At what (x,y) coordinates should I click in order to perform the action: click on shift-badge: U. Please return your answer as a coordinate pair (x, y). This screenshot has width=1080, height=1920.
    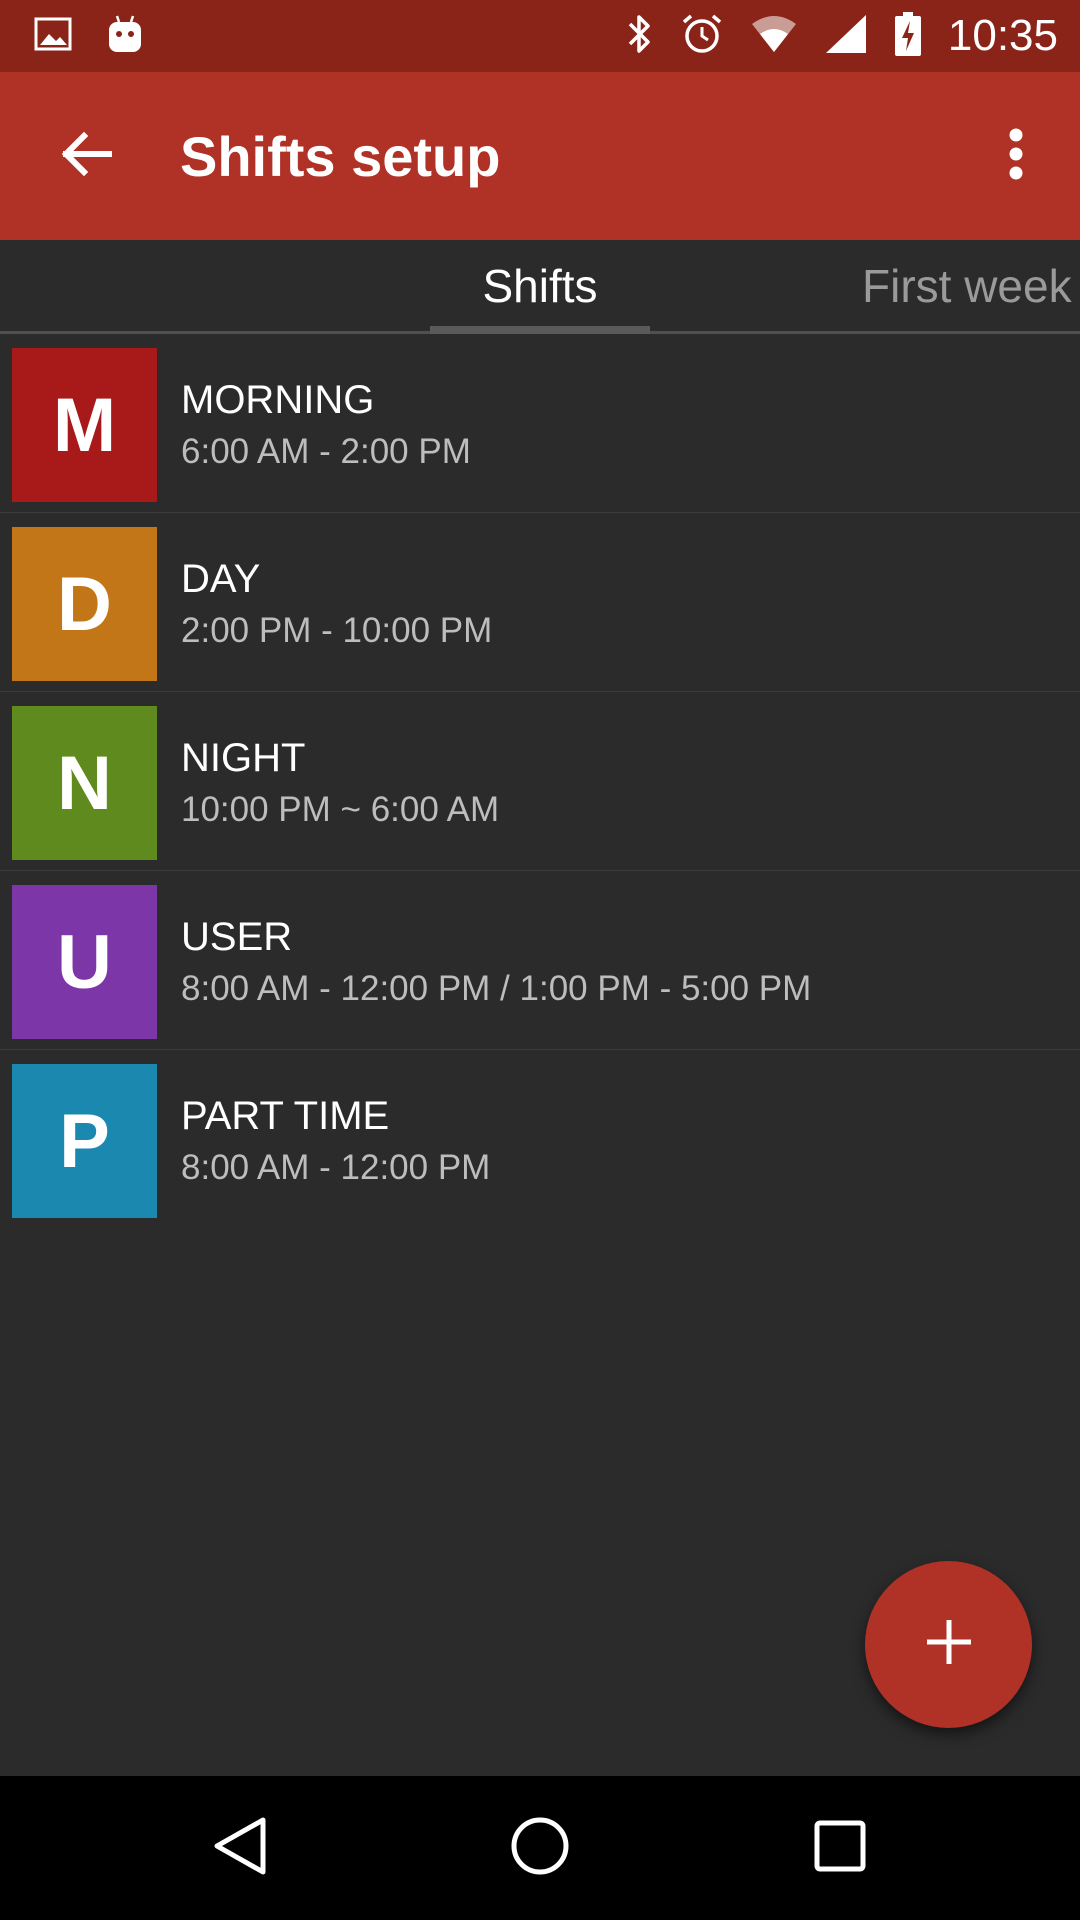
    Looking at the image, I should click on (84, 962).